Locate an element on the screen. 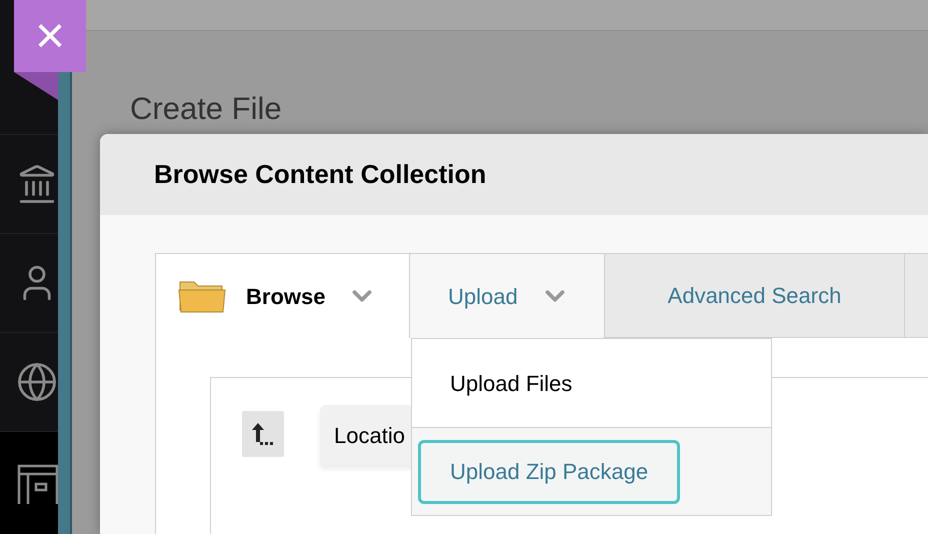 This screenshot has width=928, height=534. sidebar-item is located at coordinates (29, 482).